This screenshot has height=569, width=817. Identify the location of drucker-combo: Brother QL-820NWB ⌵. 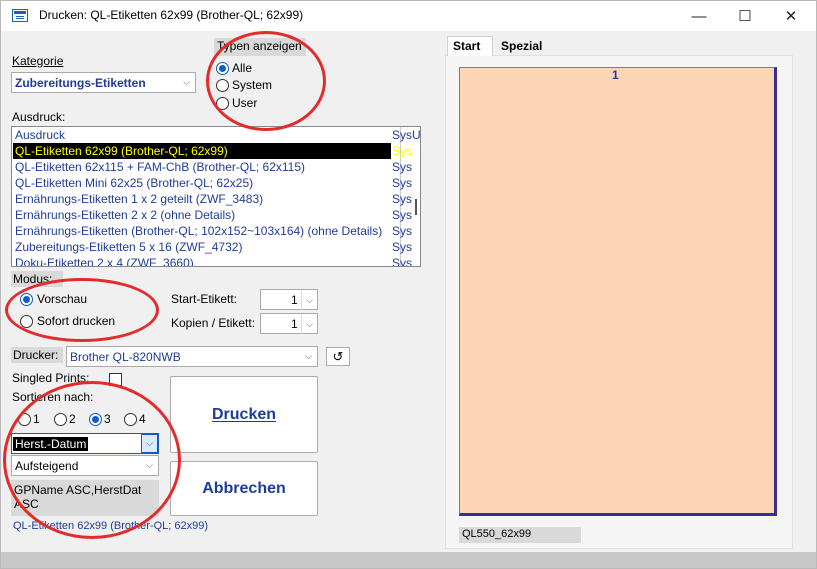
(192, 356).